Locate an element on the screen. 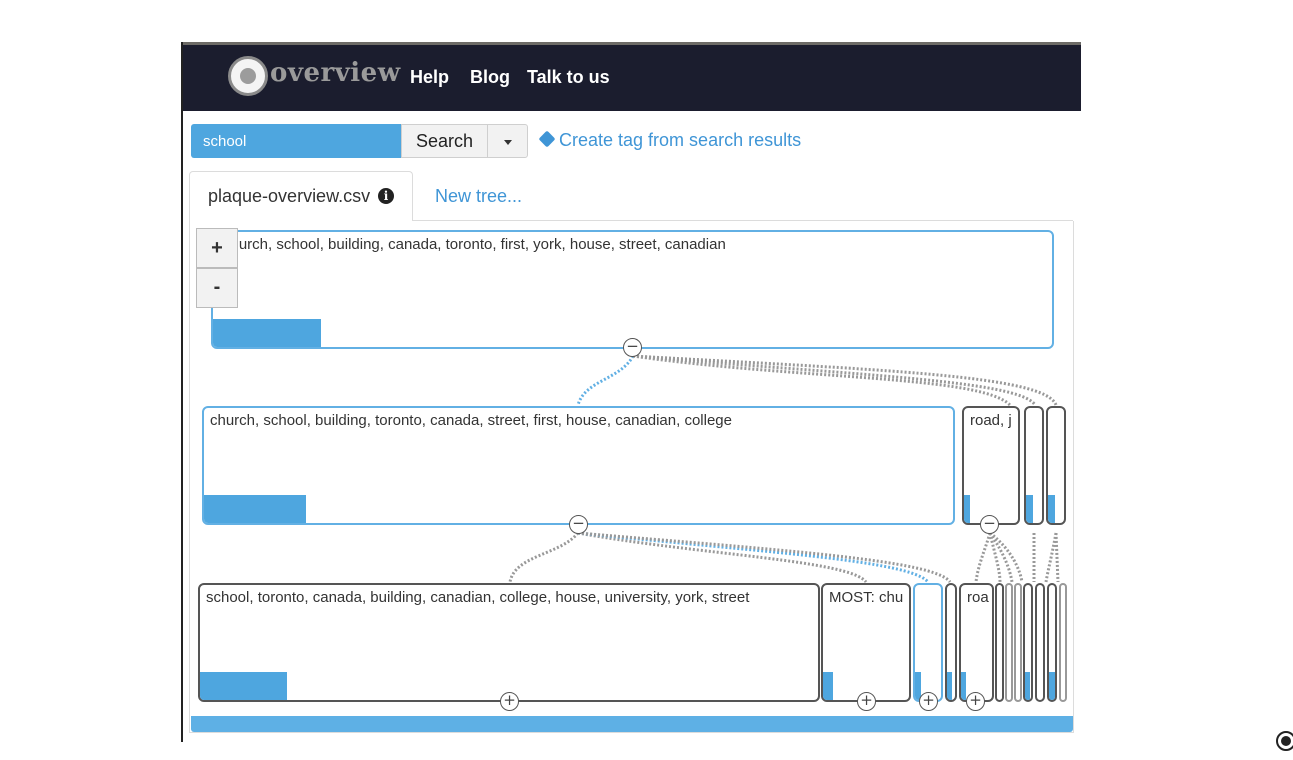  tree-node-level1: road, j is located at coordinates (991, 465).